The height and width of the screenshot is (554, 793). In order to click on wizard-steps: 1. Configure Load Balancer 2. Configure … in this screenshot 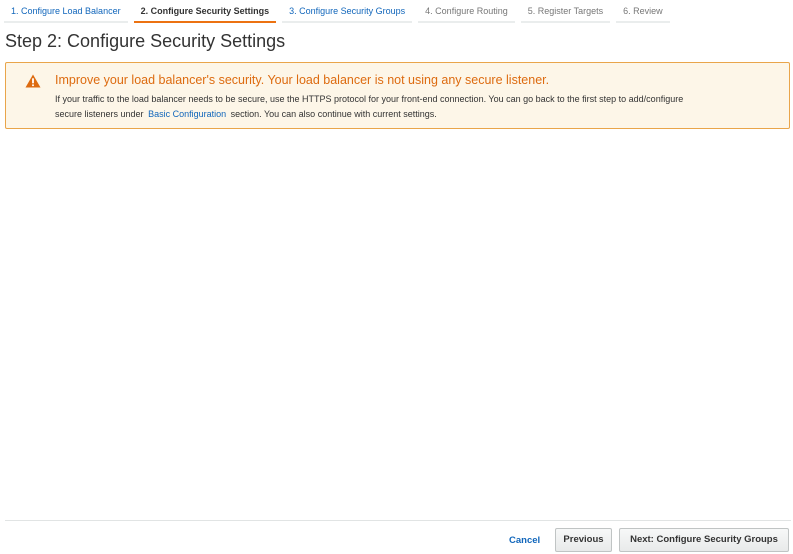, I will do `click(340, 12)`.